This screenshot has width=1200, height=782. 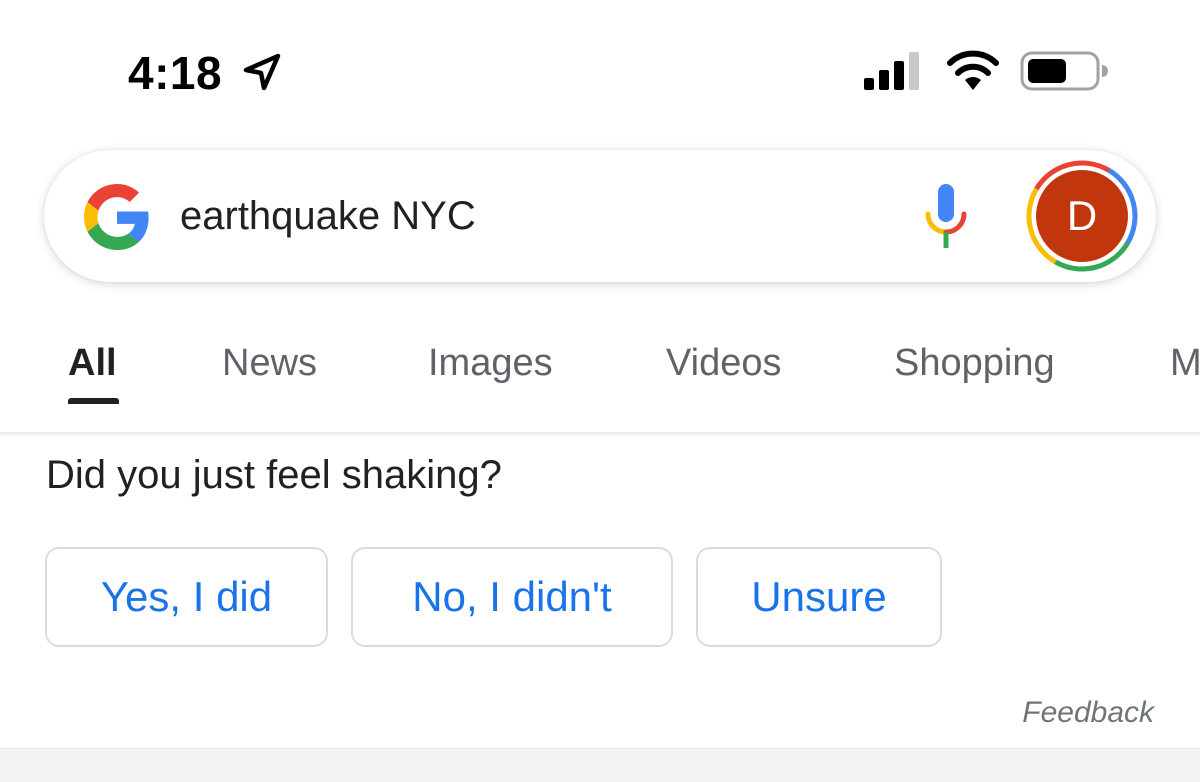 What do you see at coordinates (600, 377) in the screenshot?
I see `search-tabs: All News Images Videos Shopping M` at bounding box center [600, 377].